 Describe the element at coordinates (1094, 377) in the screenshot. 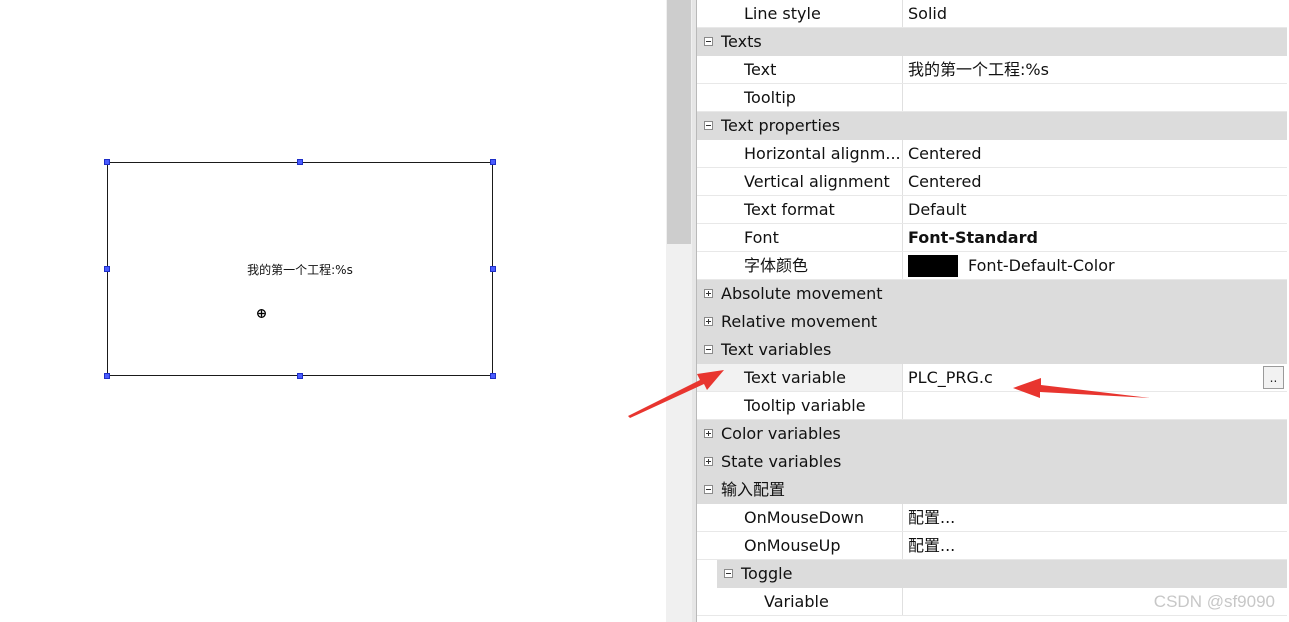

I see `property-value: PLC_PRG.c` at that location.